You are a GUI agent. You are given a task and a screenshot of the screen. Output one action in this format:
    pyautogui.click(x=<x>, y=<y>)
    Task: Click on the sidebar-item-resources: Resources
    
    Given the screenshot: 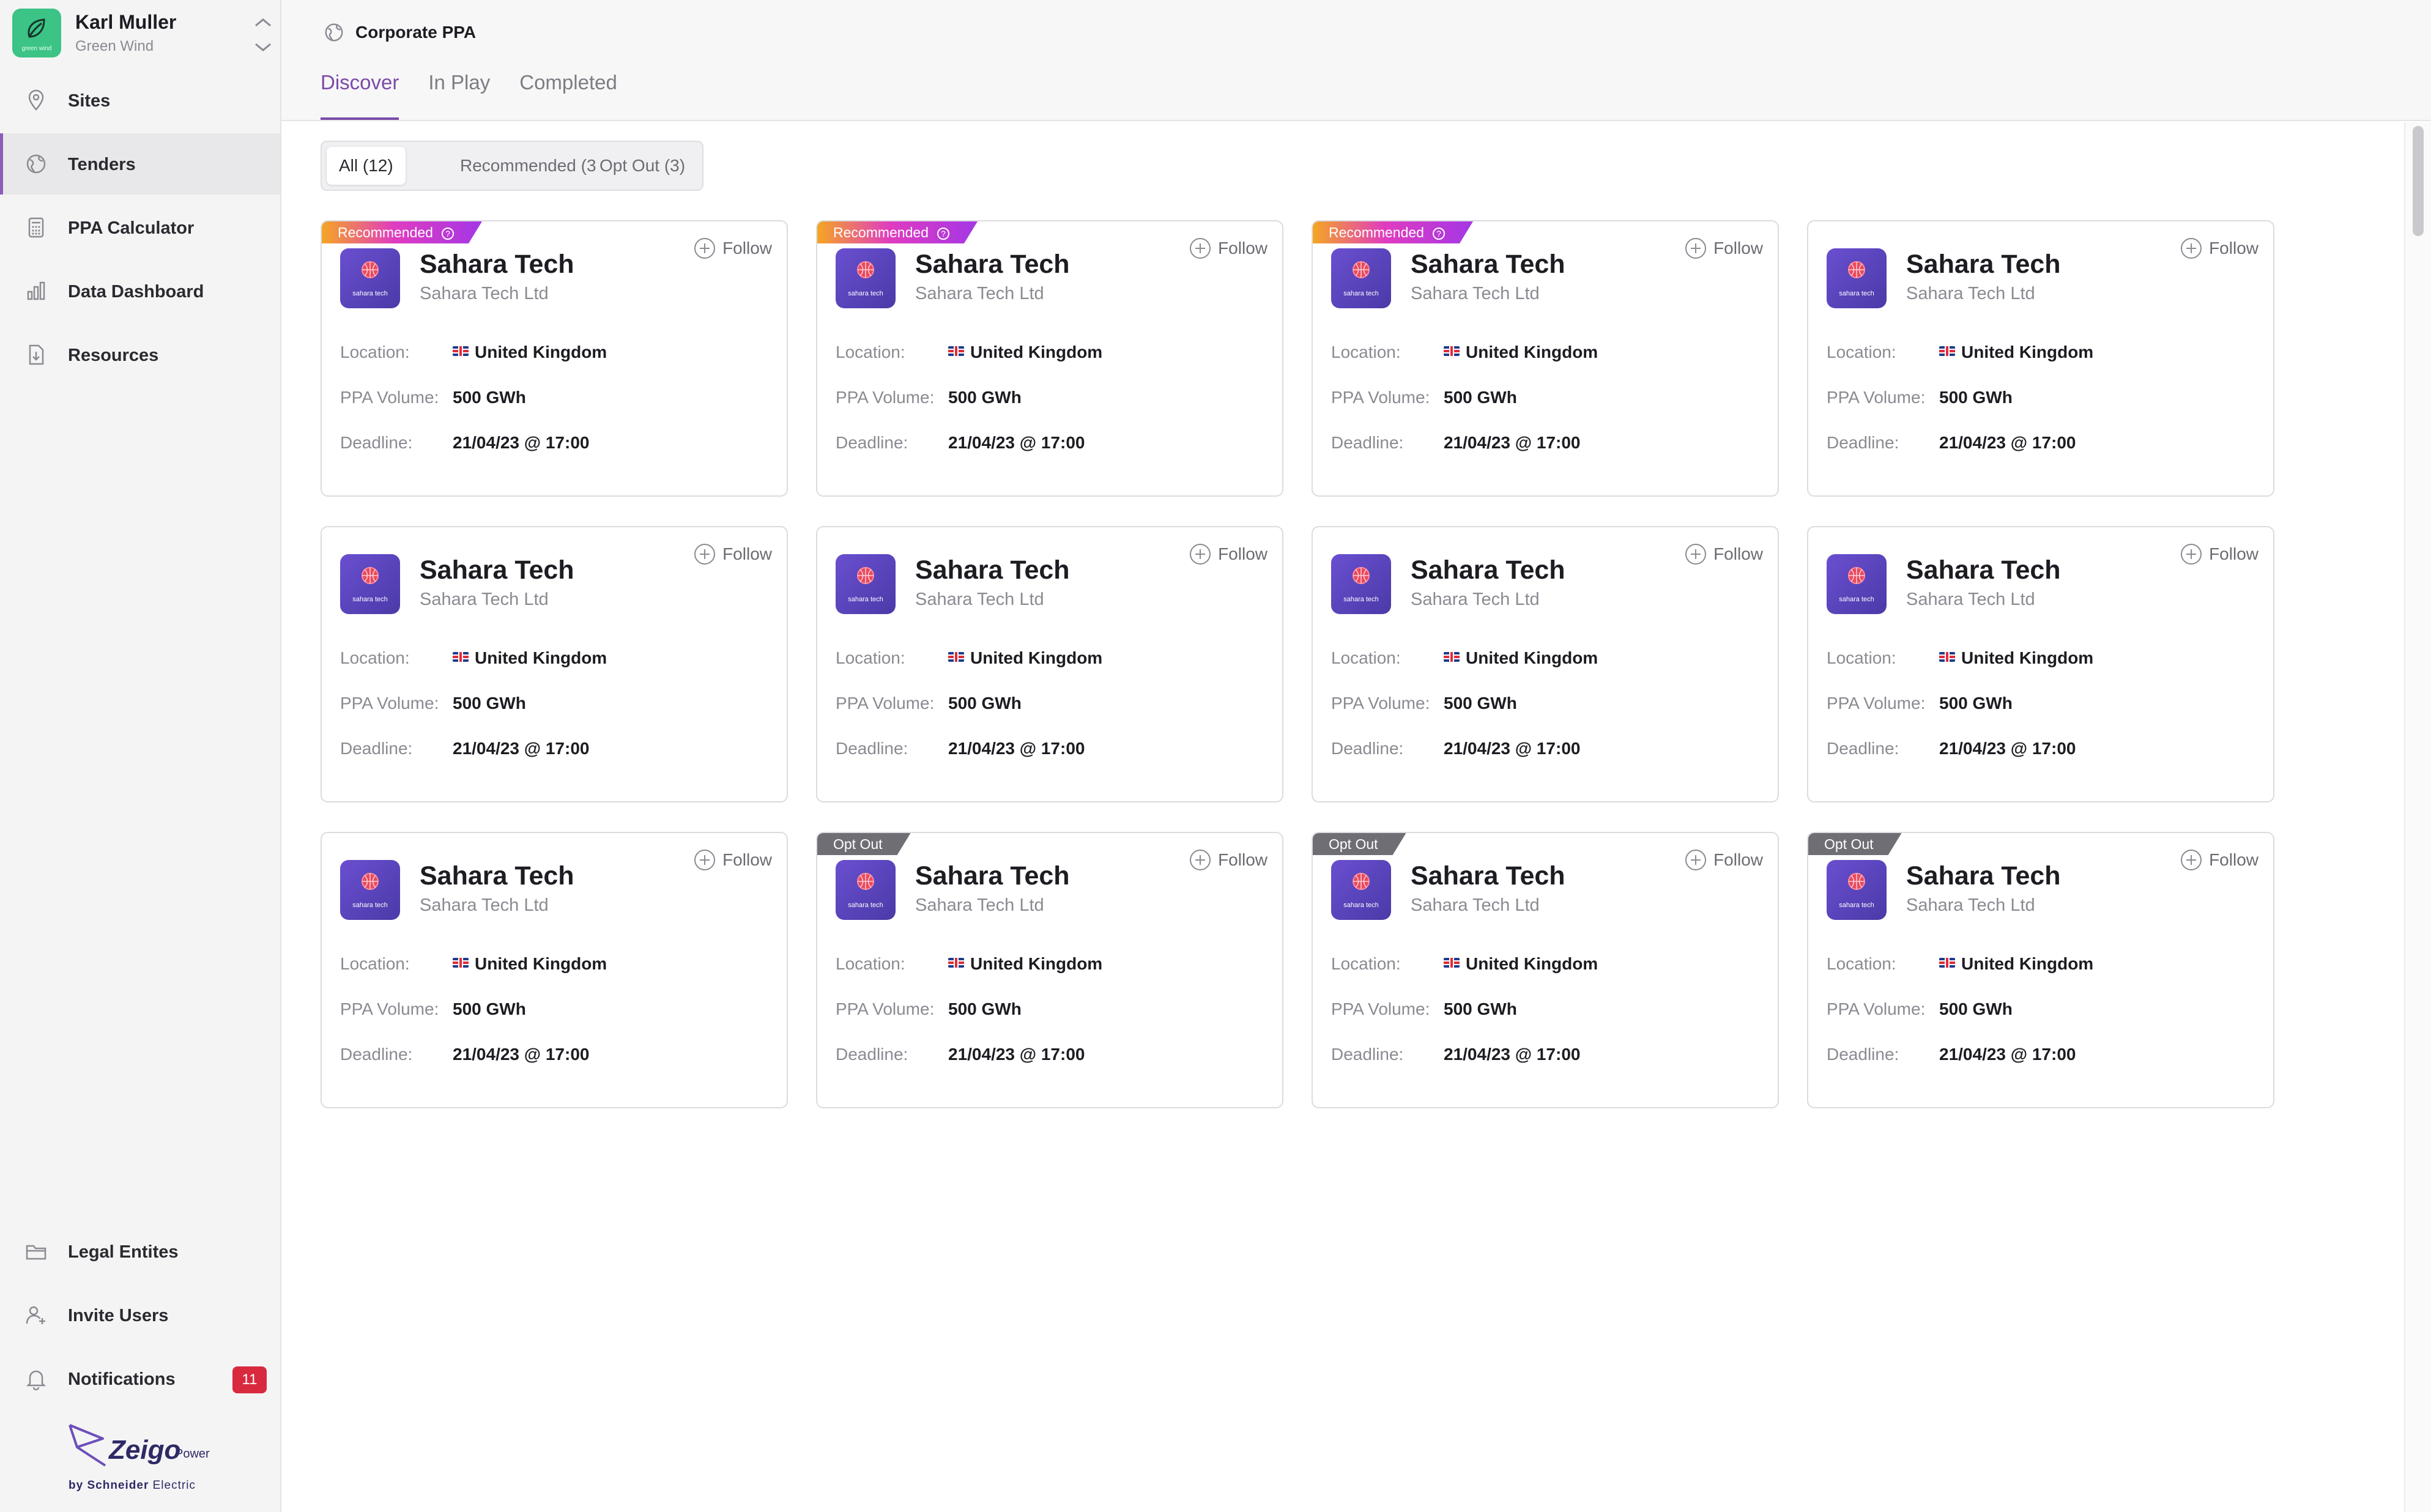 What is the action you would take?
    pyautogui.click(x=140, y=354)
    